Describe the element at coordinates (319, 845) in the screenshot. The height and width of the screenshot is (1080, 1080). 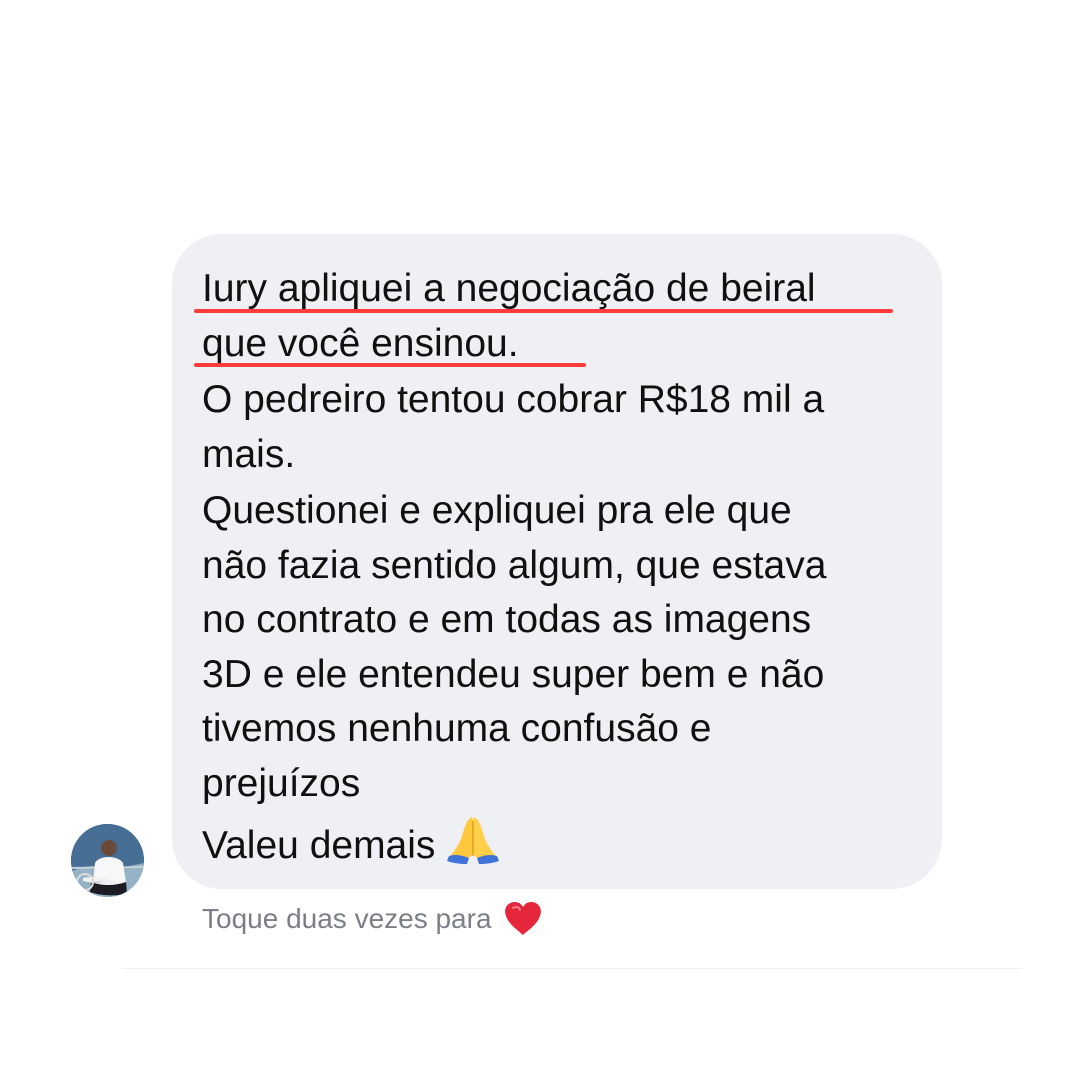
I see `message-sign-off: Valeu demais` at that location.